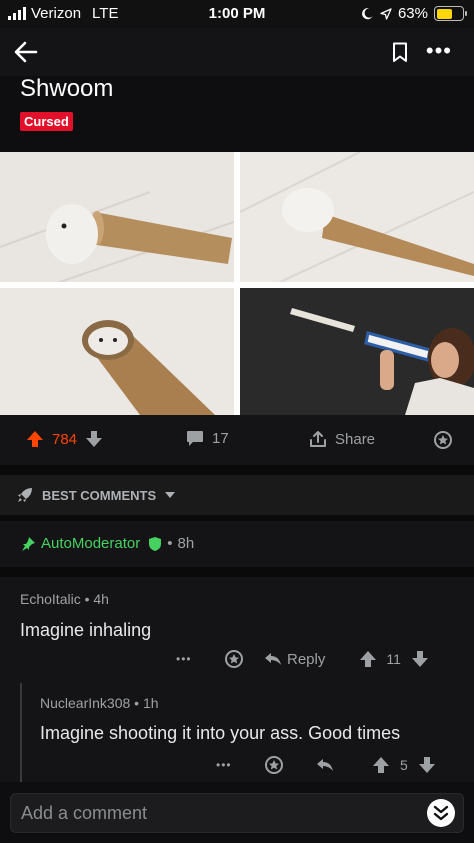 The image size is (474, 843). I want to click on add-comment-placeholder: Add a comment, so click(84, 813).